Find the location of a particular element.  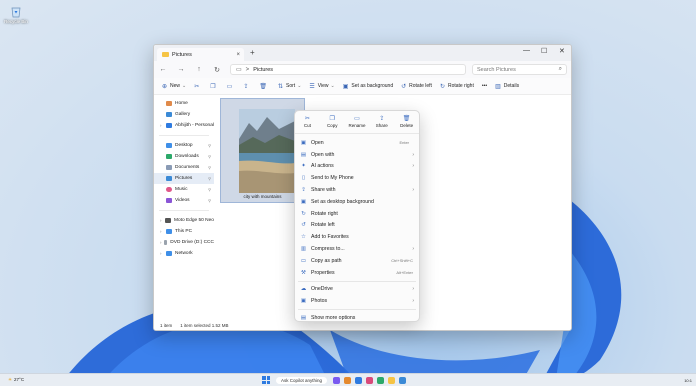

file-explorer-icon is located at coordinates (392, 380).